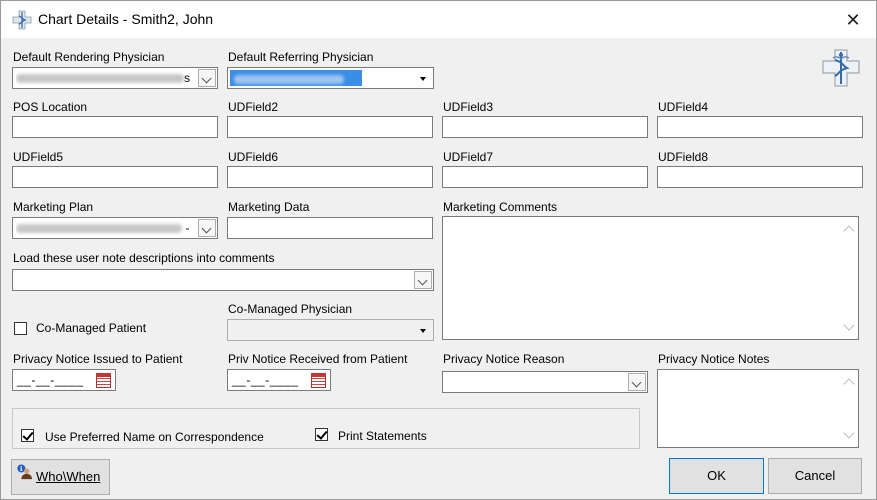  I want to click on marketing-plan-label: Marketing Plan, so click(53, 207).